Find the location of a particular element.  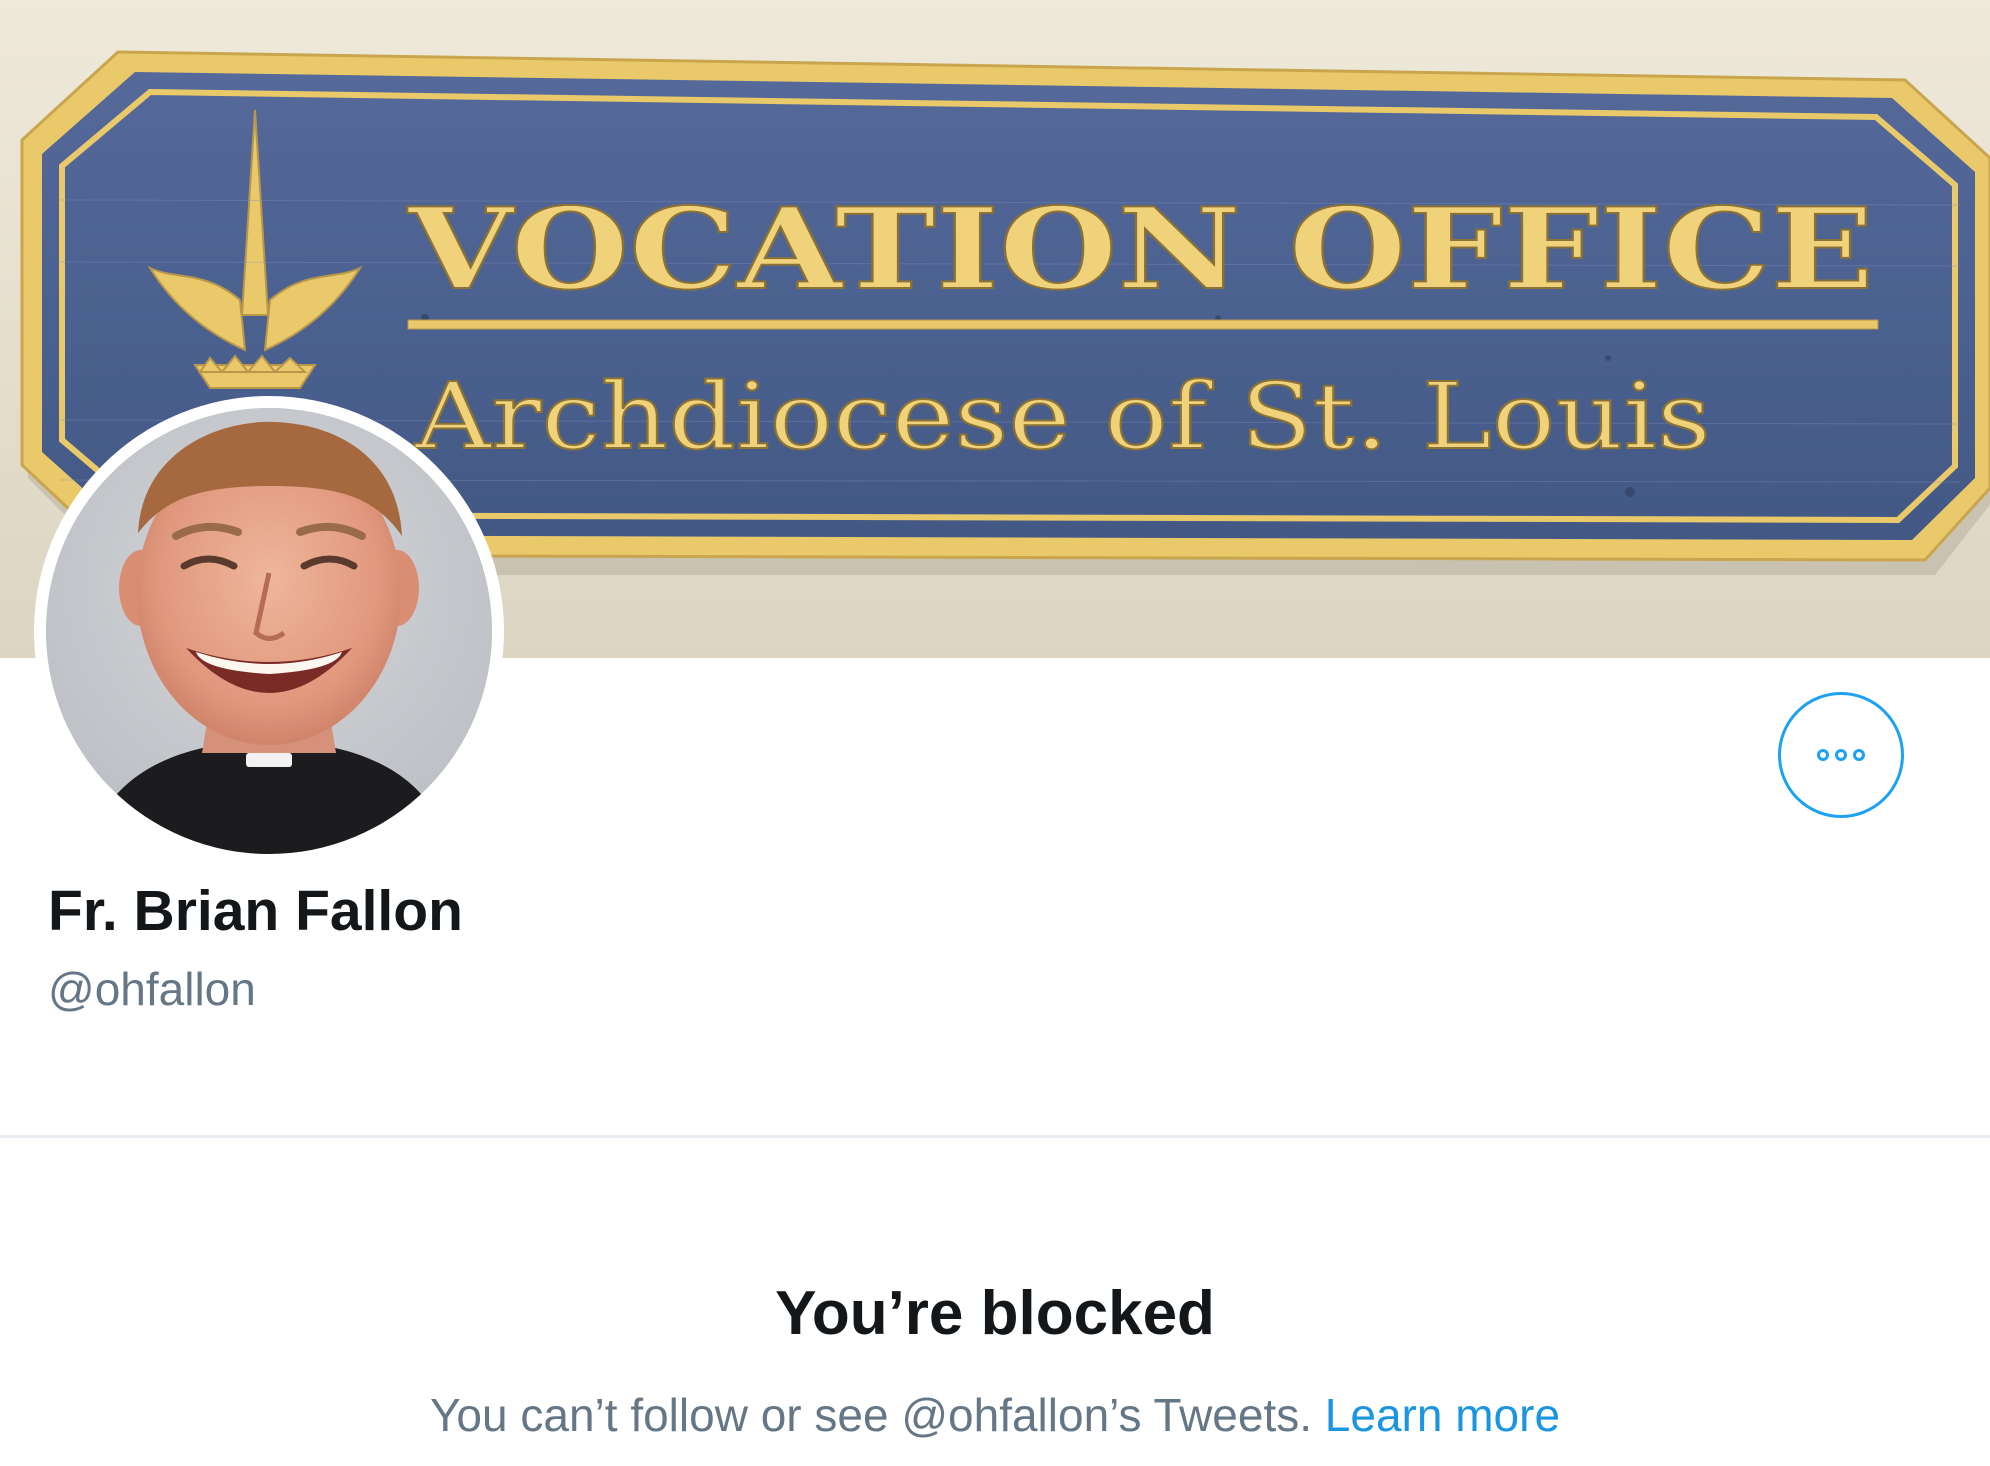

profile-avatar is located at coordinates (269, 631).